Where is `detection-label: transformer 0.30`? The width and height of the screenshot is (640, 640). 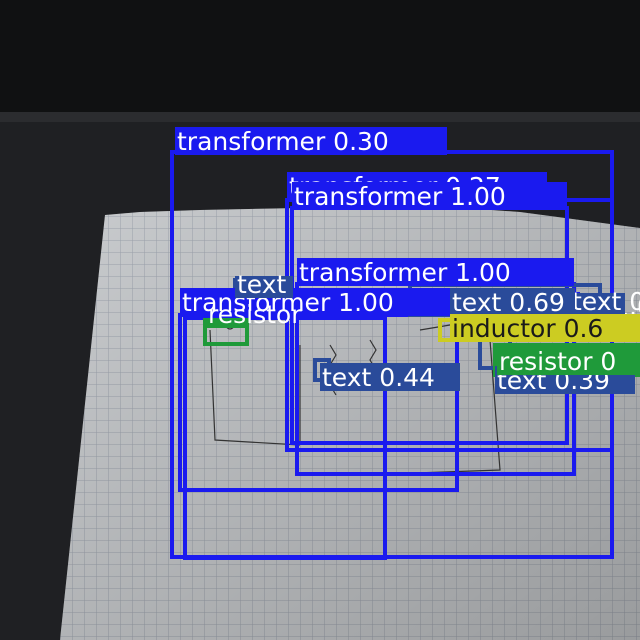
detection-label: transformer 0.30 is located at coordinates (283, 141).